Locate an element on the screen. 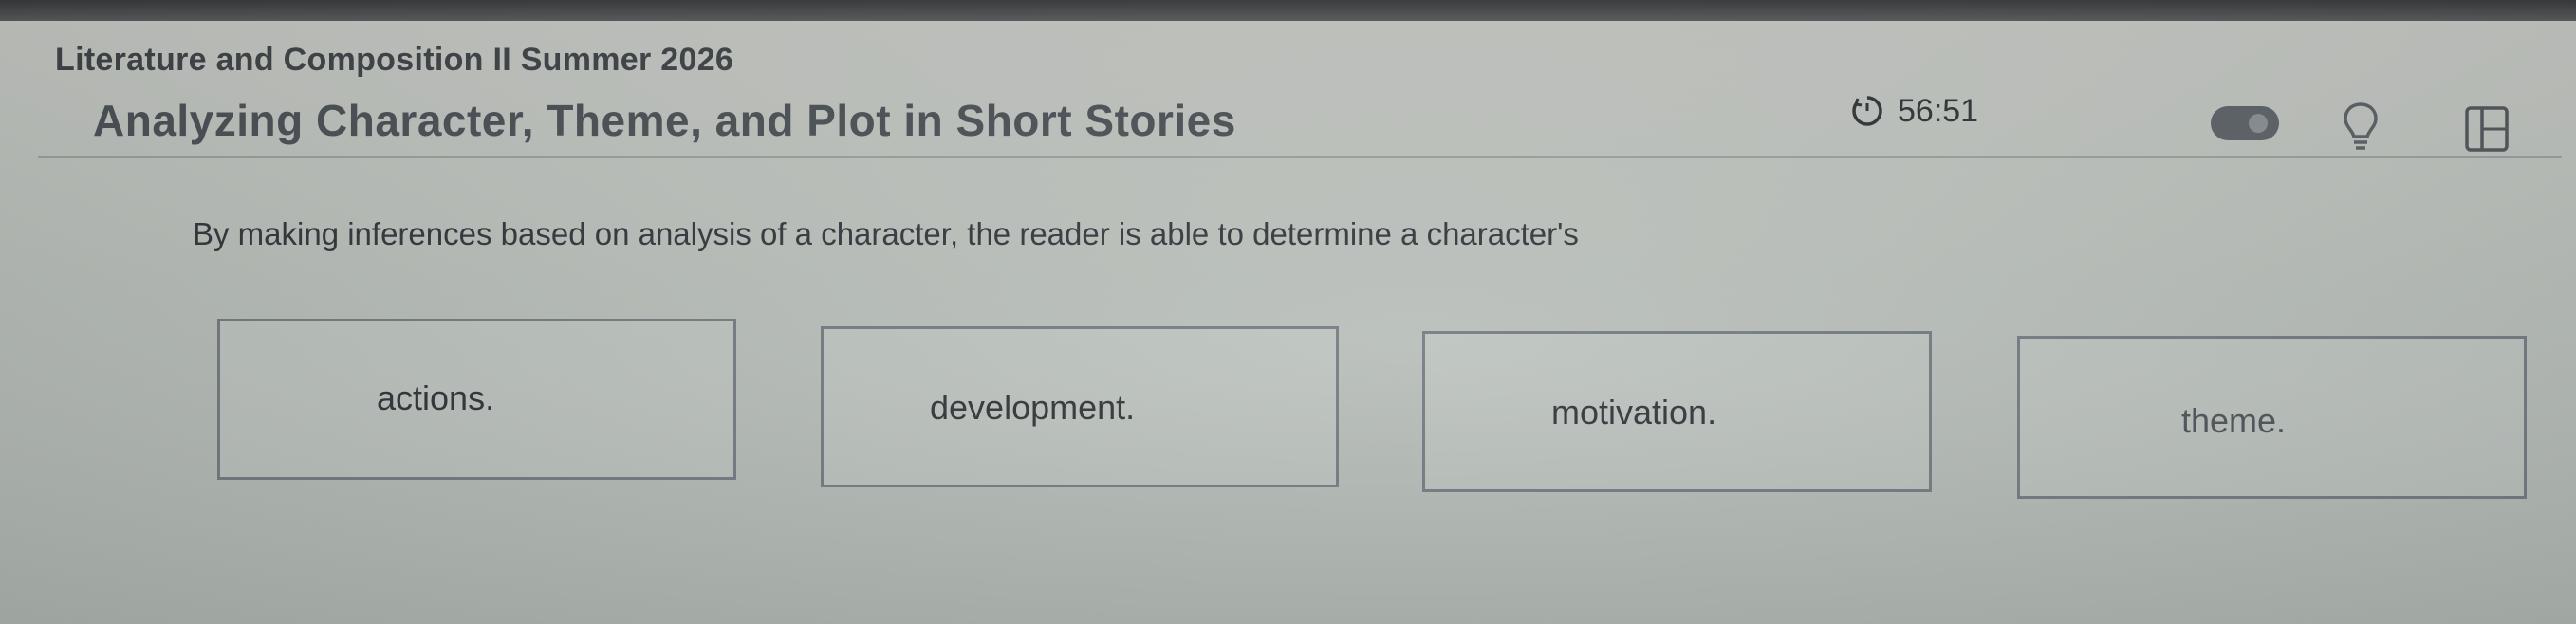 This screenshot has width=2576, height=624. timer: 56:51 is located at coordinates (1914, 111).